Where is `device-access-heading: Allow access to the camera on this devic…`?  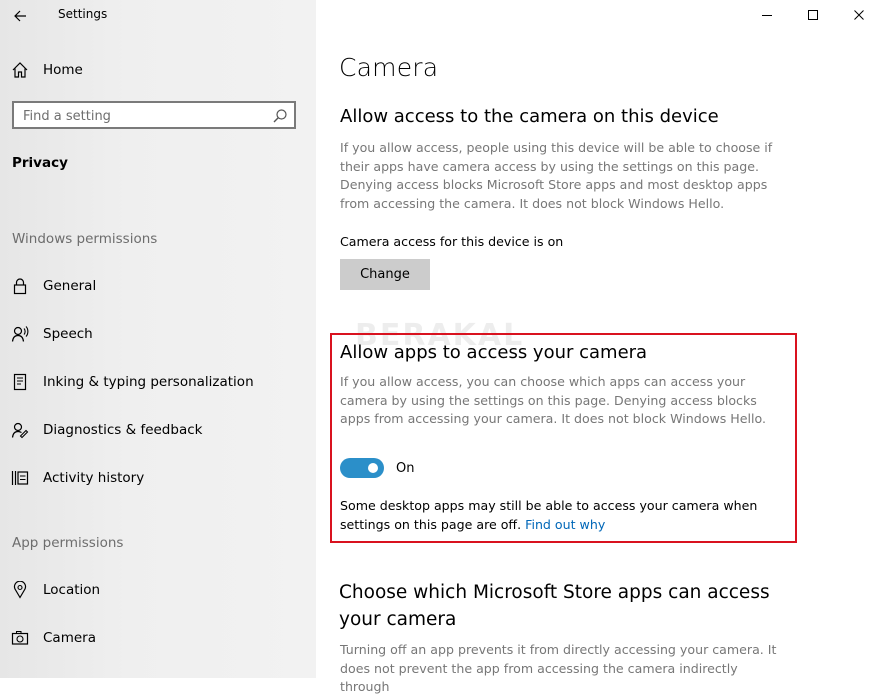 device-access-heading: Allow access to the camera on this devic… is located at coordinates (529, 116).